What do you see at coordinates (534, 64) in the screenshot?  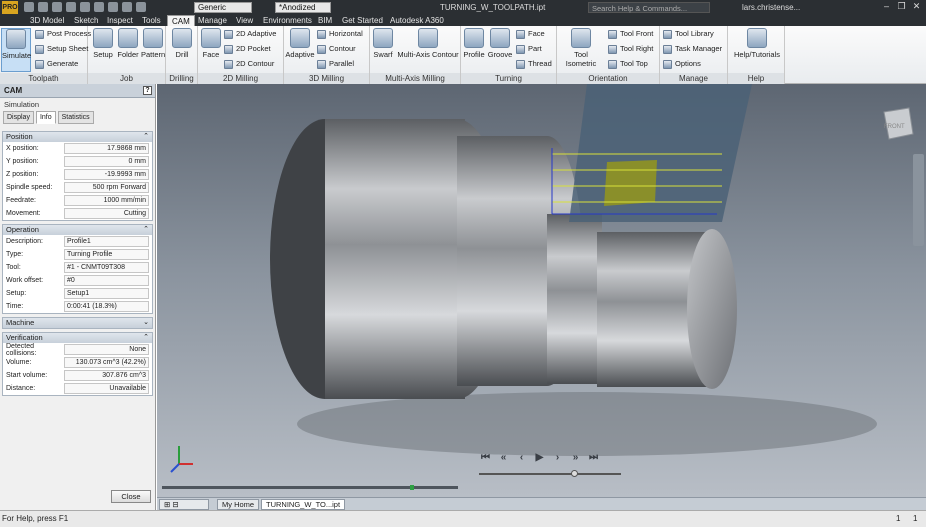 I see `thread-button: Thread` at bounding box center [534, 64].